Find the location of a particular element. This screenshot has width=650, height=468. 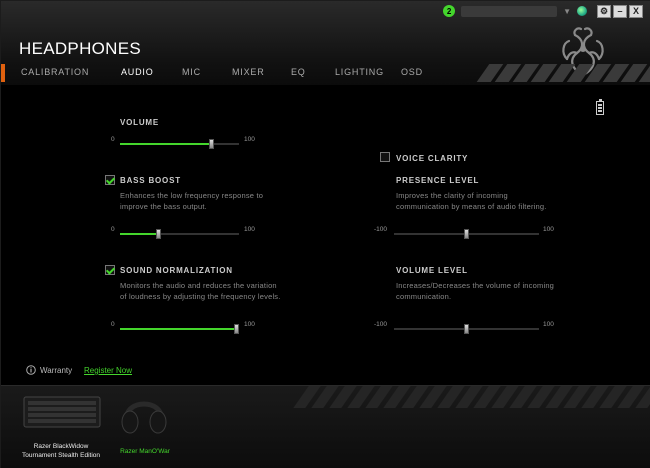

bass-boost-min: 0 is located at coordinates (113, 229).